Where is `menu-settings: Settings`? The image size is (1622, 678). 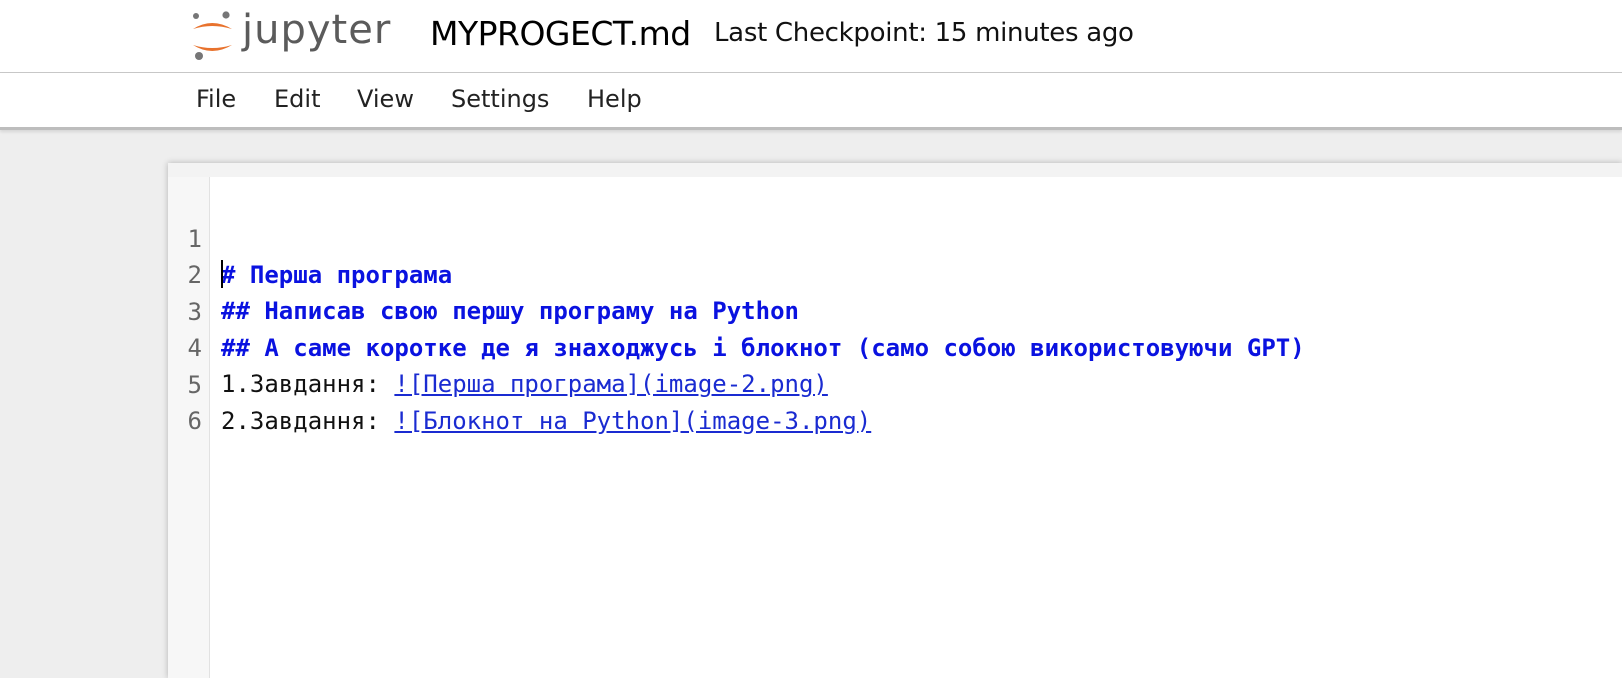
menu-settings: Settings is located at coordinates (500, 99).